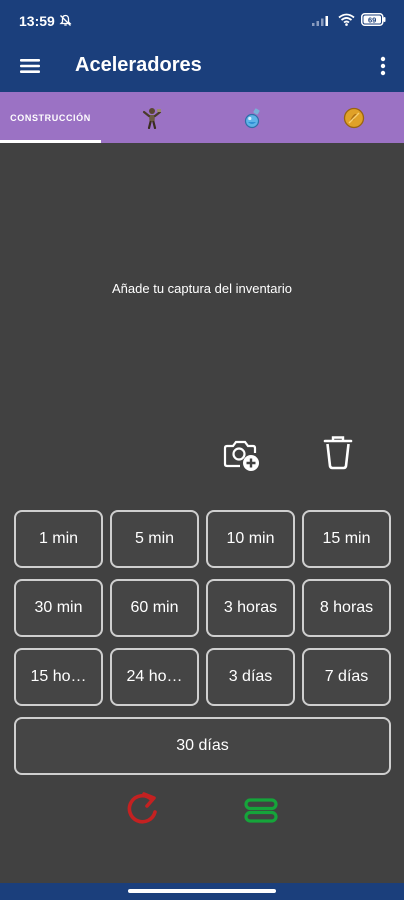 Image resolution: width=404 pixels, height=900 pixels. What do you see at coordinates (202, 21) in the screenshot?
I see `status-bar: 13:59 69` at bounding box center [202, 21].